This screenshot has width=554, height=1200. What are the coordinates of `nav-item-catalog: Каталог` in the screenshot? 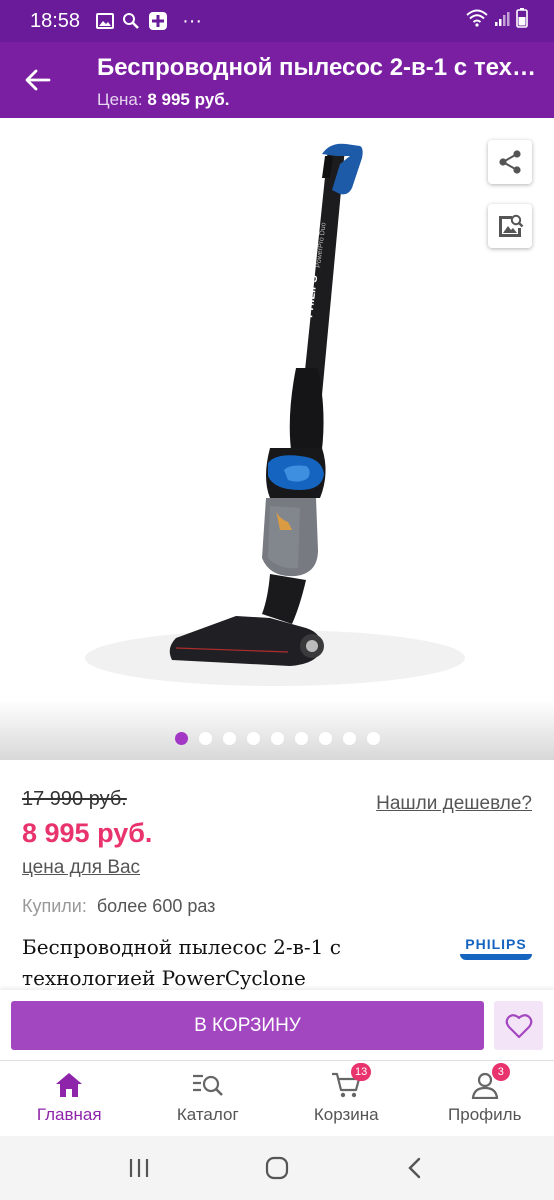 It's located at (208, 1098).